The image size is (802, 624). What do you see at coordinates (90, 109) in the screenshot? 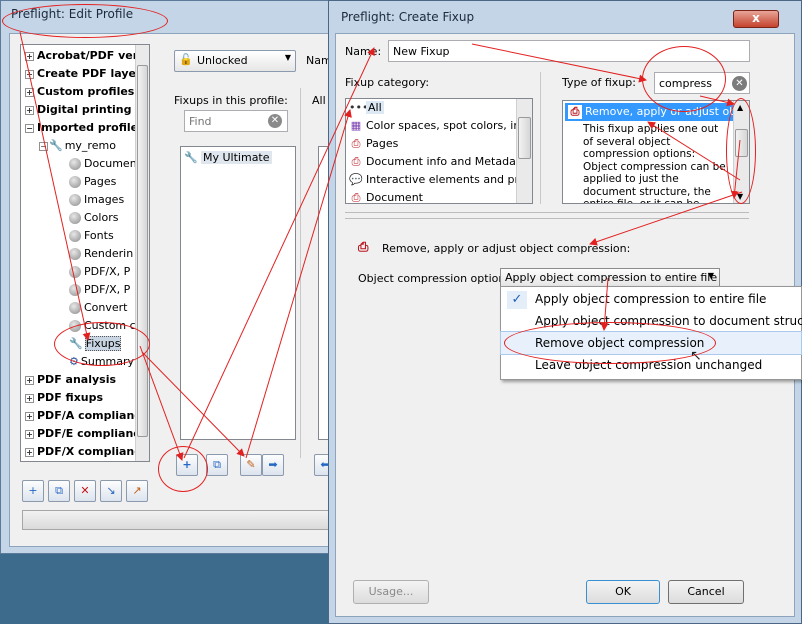
I see `tree-item-label: Digital printing a` at bounding box center [90, 109].